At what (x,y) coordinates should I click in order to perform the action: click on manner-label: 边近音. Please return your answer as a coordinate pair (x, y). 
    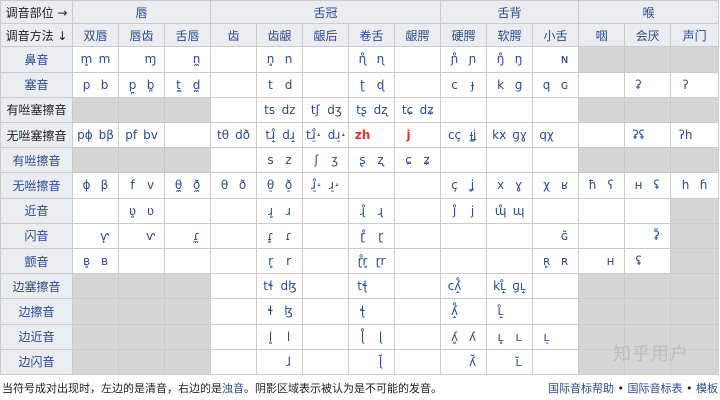
    Looking at the image, I should click on (36, 336).